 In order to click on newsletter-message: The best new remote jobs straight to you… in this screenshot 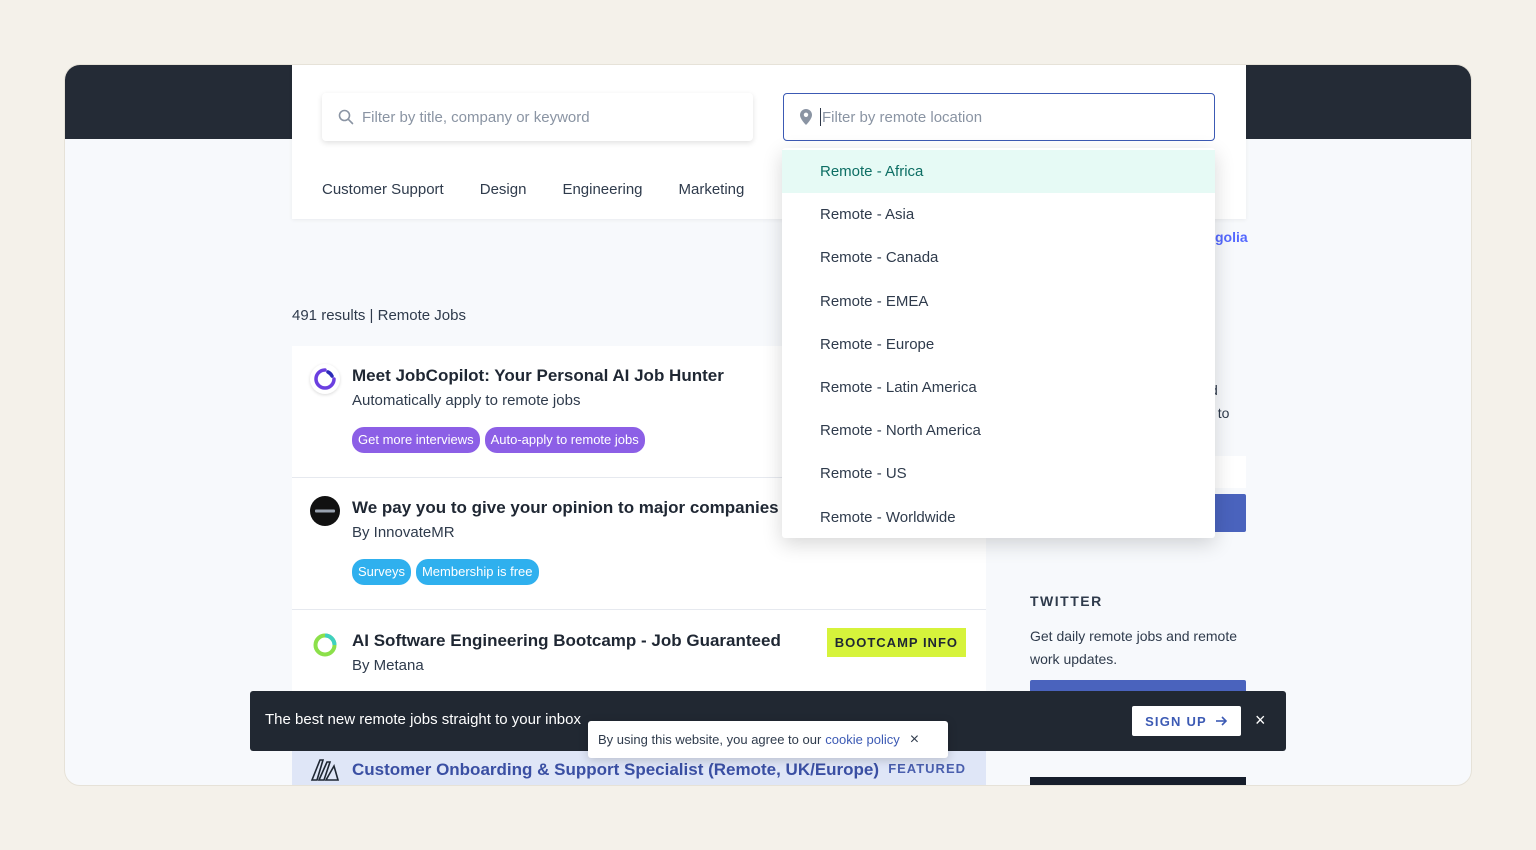, I will do `click(423, 719)`.